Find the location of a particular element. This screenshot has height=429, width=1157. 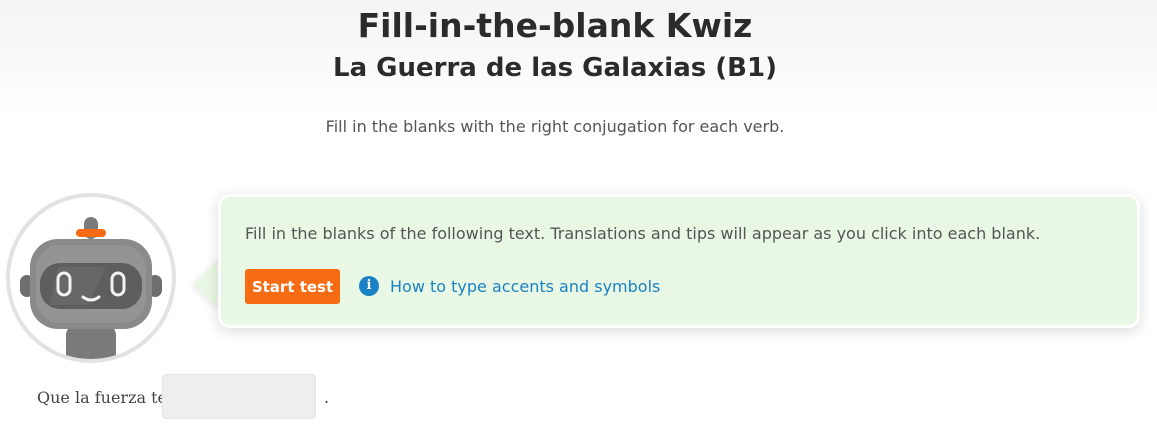

blank-input is located at coordinates (239, 396).